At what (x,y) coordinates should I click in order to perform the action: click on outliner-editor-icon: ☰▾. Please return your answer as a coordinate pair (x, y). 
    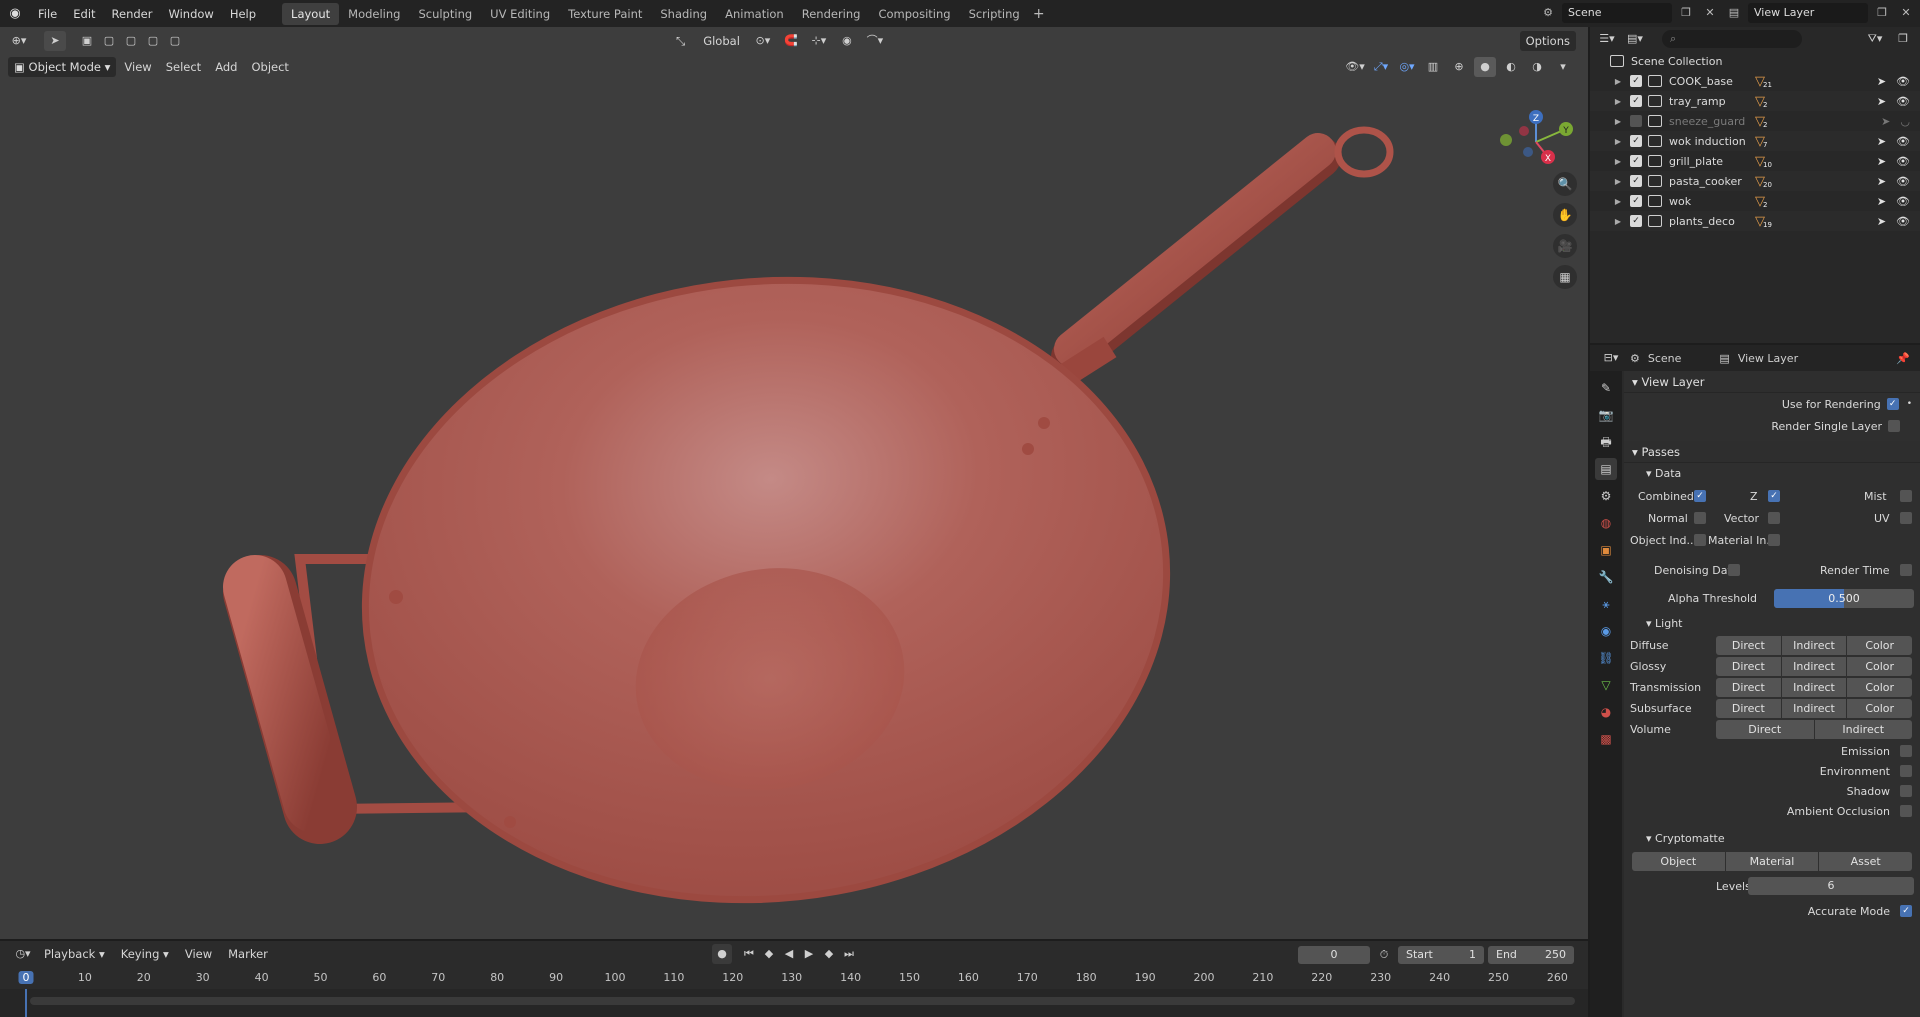
    Looking at the image, I should click on (1607, 39).